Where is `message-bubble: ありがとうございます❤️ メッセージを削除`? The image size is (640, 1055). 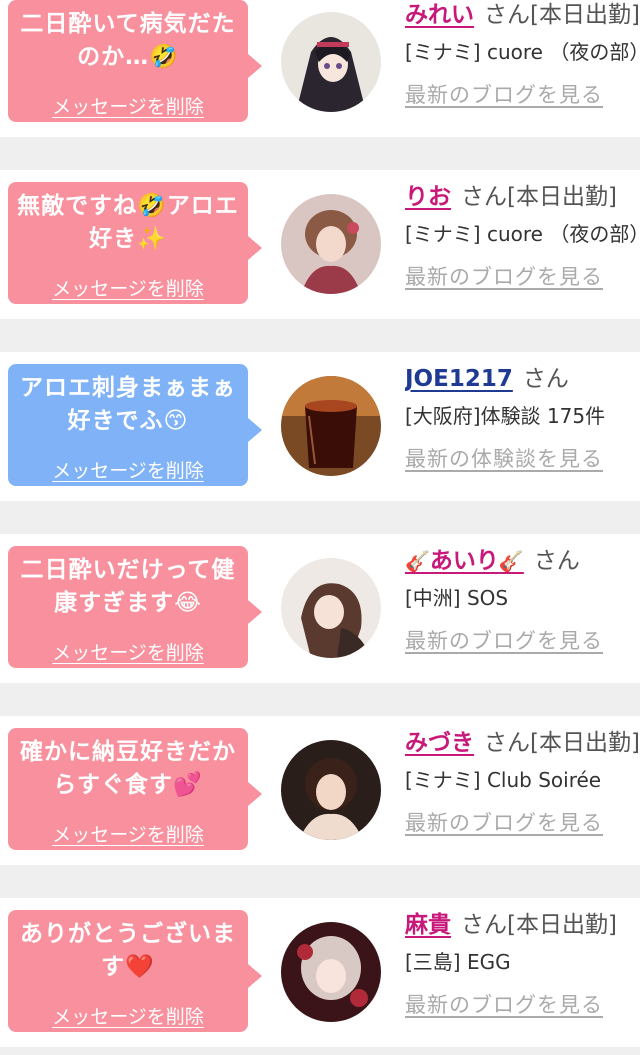 message-bubble: ありがとうございます❤️ メッセージを削除 is located at coordinates (135, 971).